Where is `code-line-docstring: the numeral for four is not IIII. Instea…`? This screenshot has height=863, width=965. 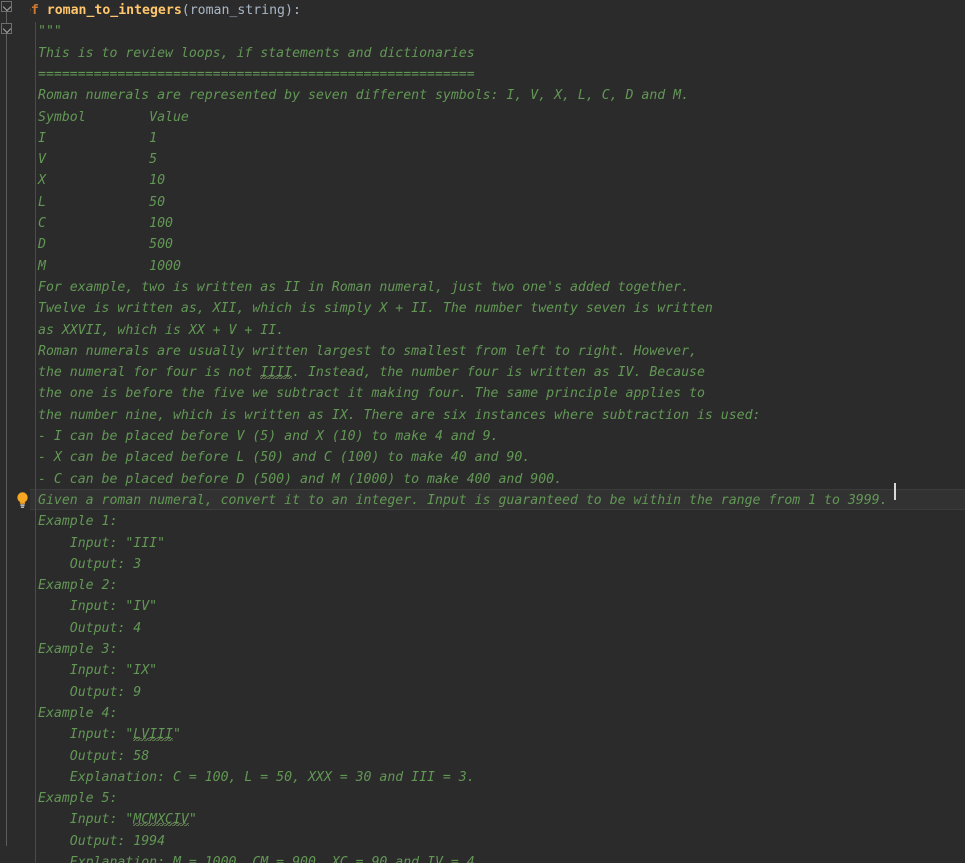 code-line-docstring: the numeral for four is not IIII. Instea… is located at coordinates (482, 372).